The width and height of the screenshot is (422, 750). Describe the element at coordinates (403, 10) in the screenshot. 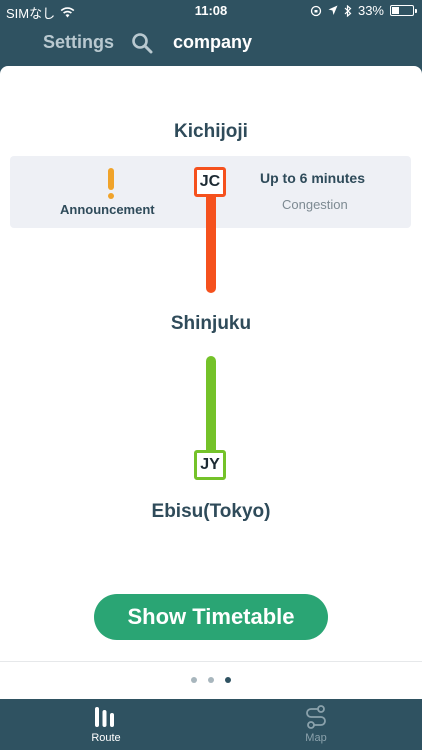

I see `battery-icon` at that location.